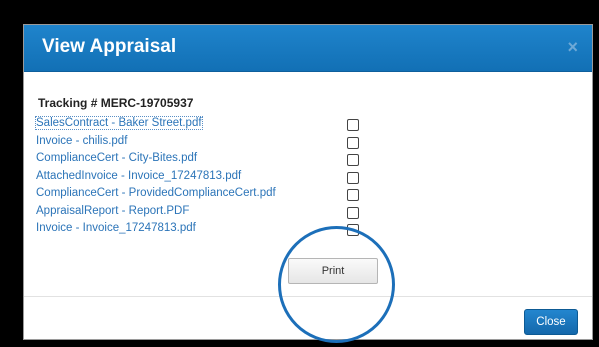 The width and height of the screenshot is (599, 347). Describe the element at coordinates (119, 123) in the screenshot. I see `file-link: SalesContract - Baker Street.pdf` at that location.